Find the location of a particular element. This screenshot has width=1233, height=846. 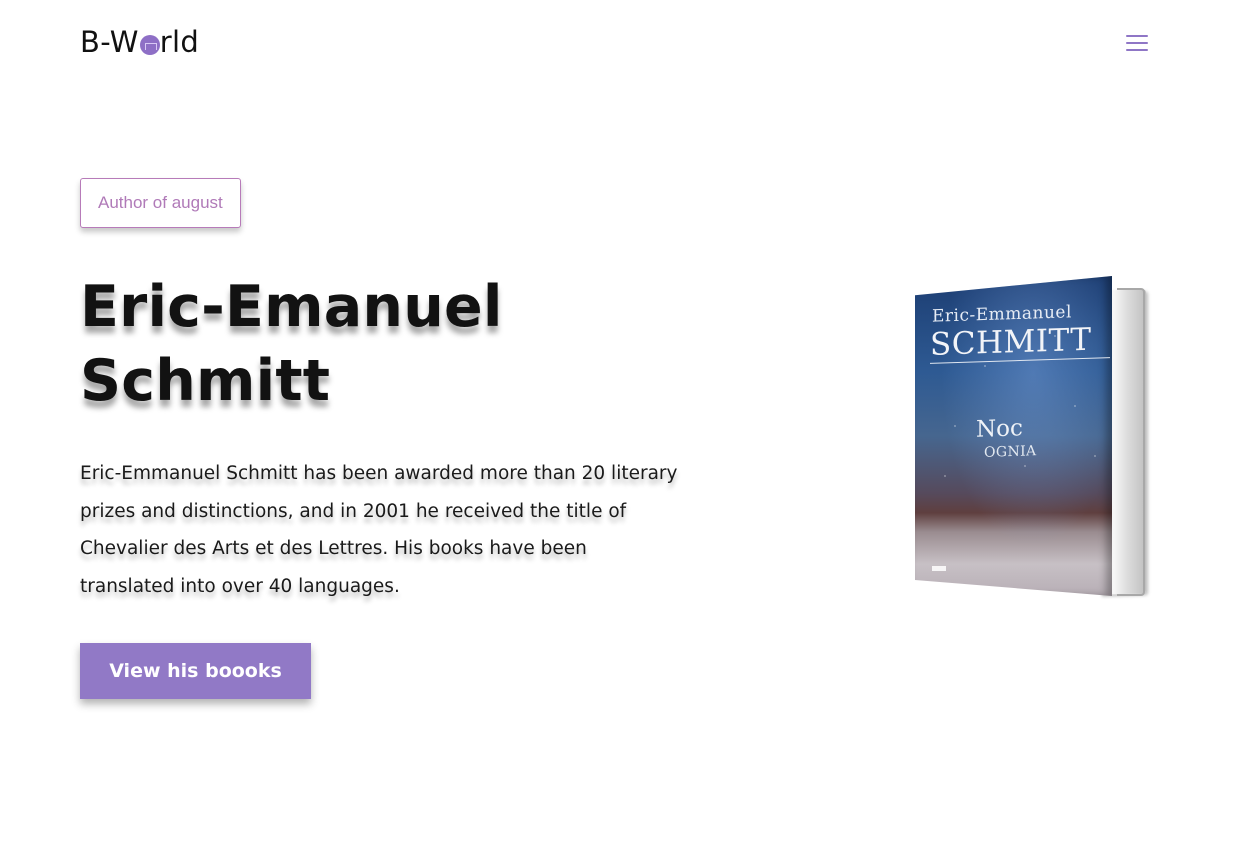

logo-text-start: B-W is located at coordinates (109, 42).